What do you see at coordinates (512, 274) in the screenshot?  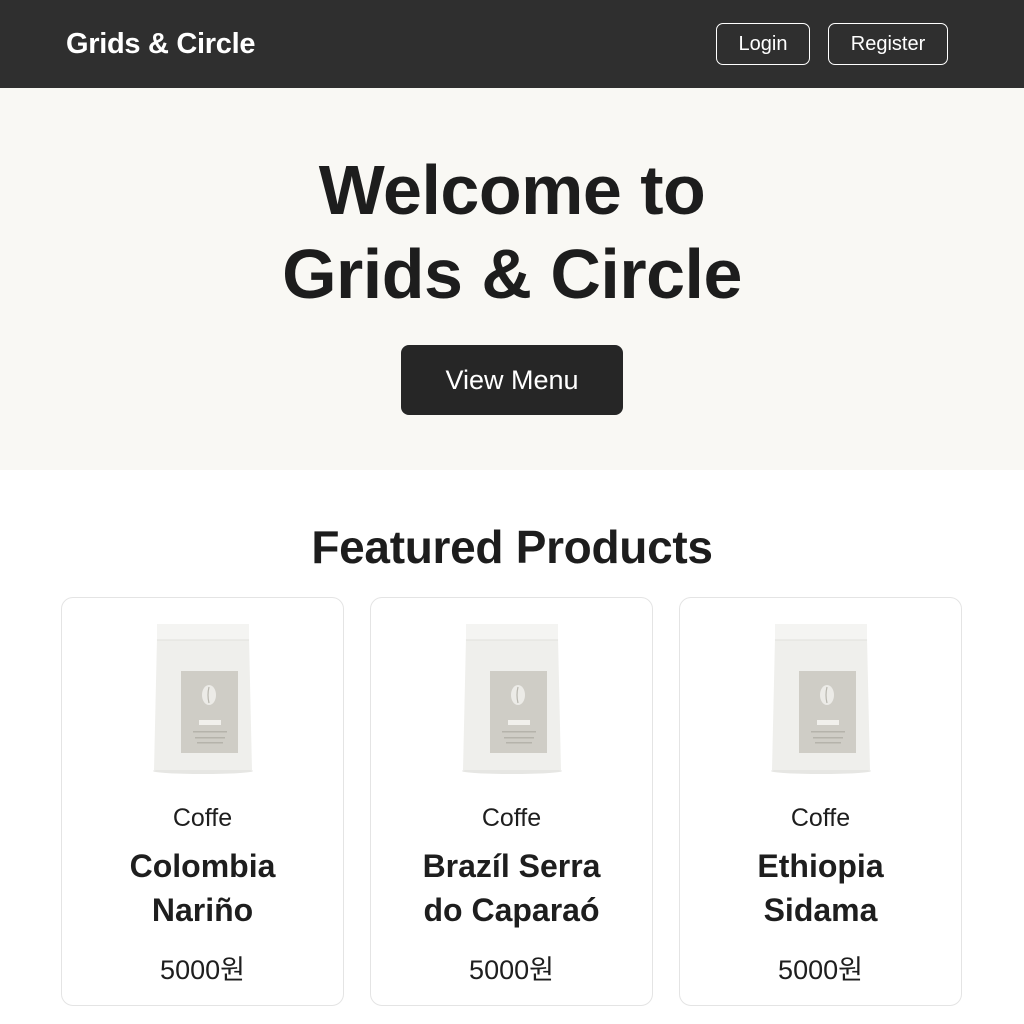 I see `hero-title-line-2: Grids & Circle` at bounding box center [512, 274].